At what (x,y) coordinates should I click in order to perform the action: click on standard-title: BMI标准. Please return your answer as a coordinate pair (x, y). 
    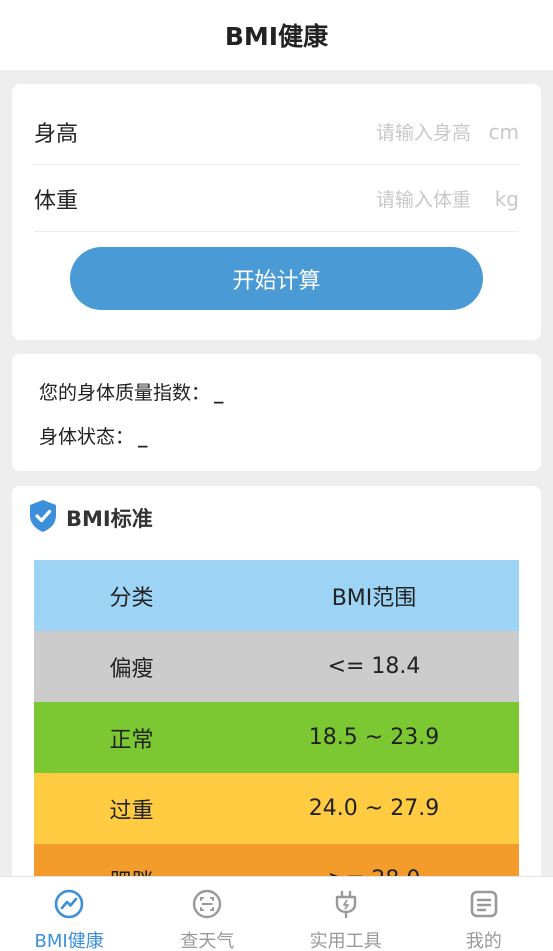
    Looking at the image, I should click on (109, 519).